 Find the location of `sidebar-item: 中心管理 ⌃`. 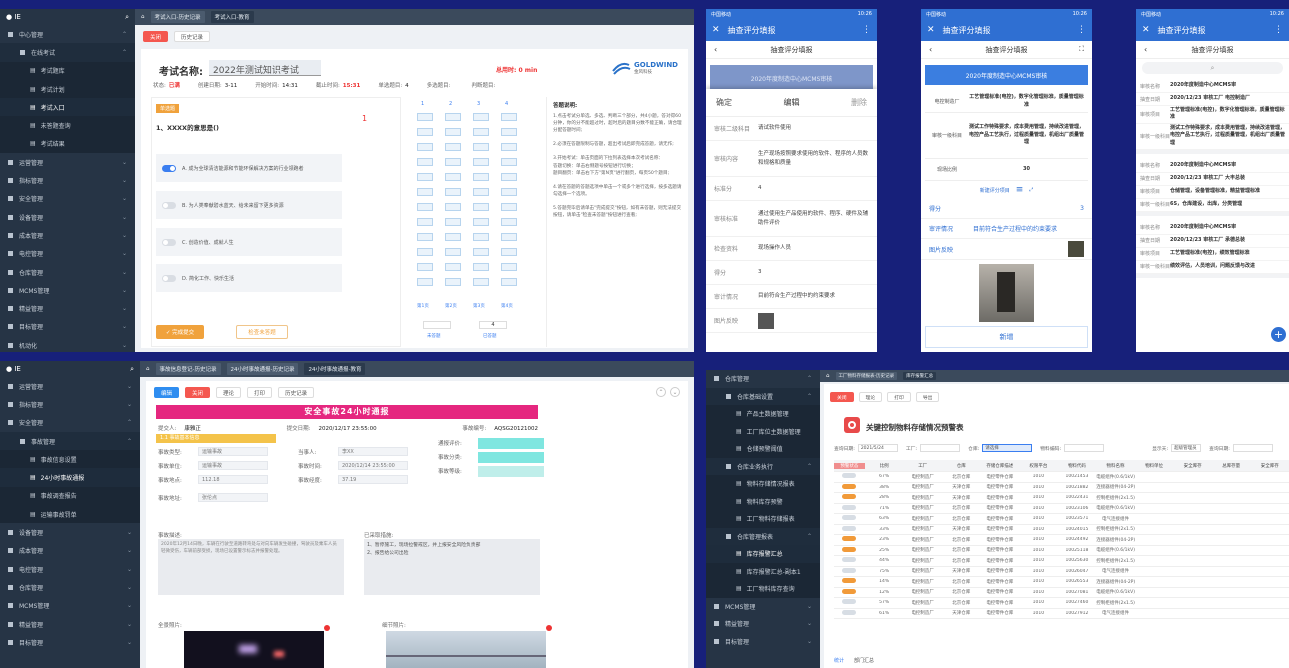

sidebar-item: 中心管理 ⌃ is located at coordinates (67, 34).